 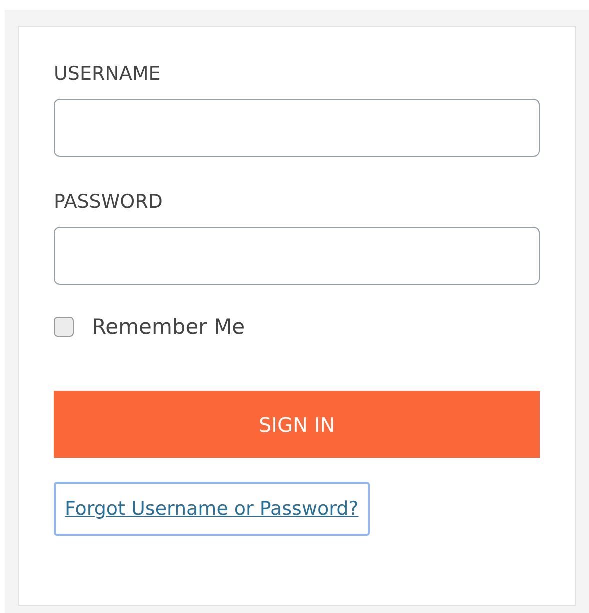 I want to click on field-label: PASSWORD, so click(x=108, y=202).